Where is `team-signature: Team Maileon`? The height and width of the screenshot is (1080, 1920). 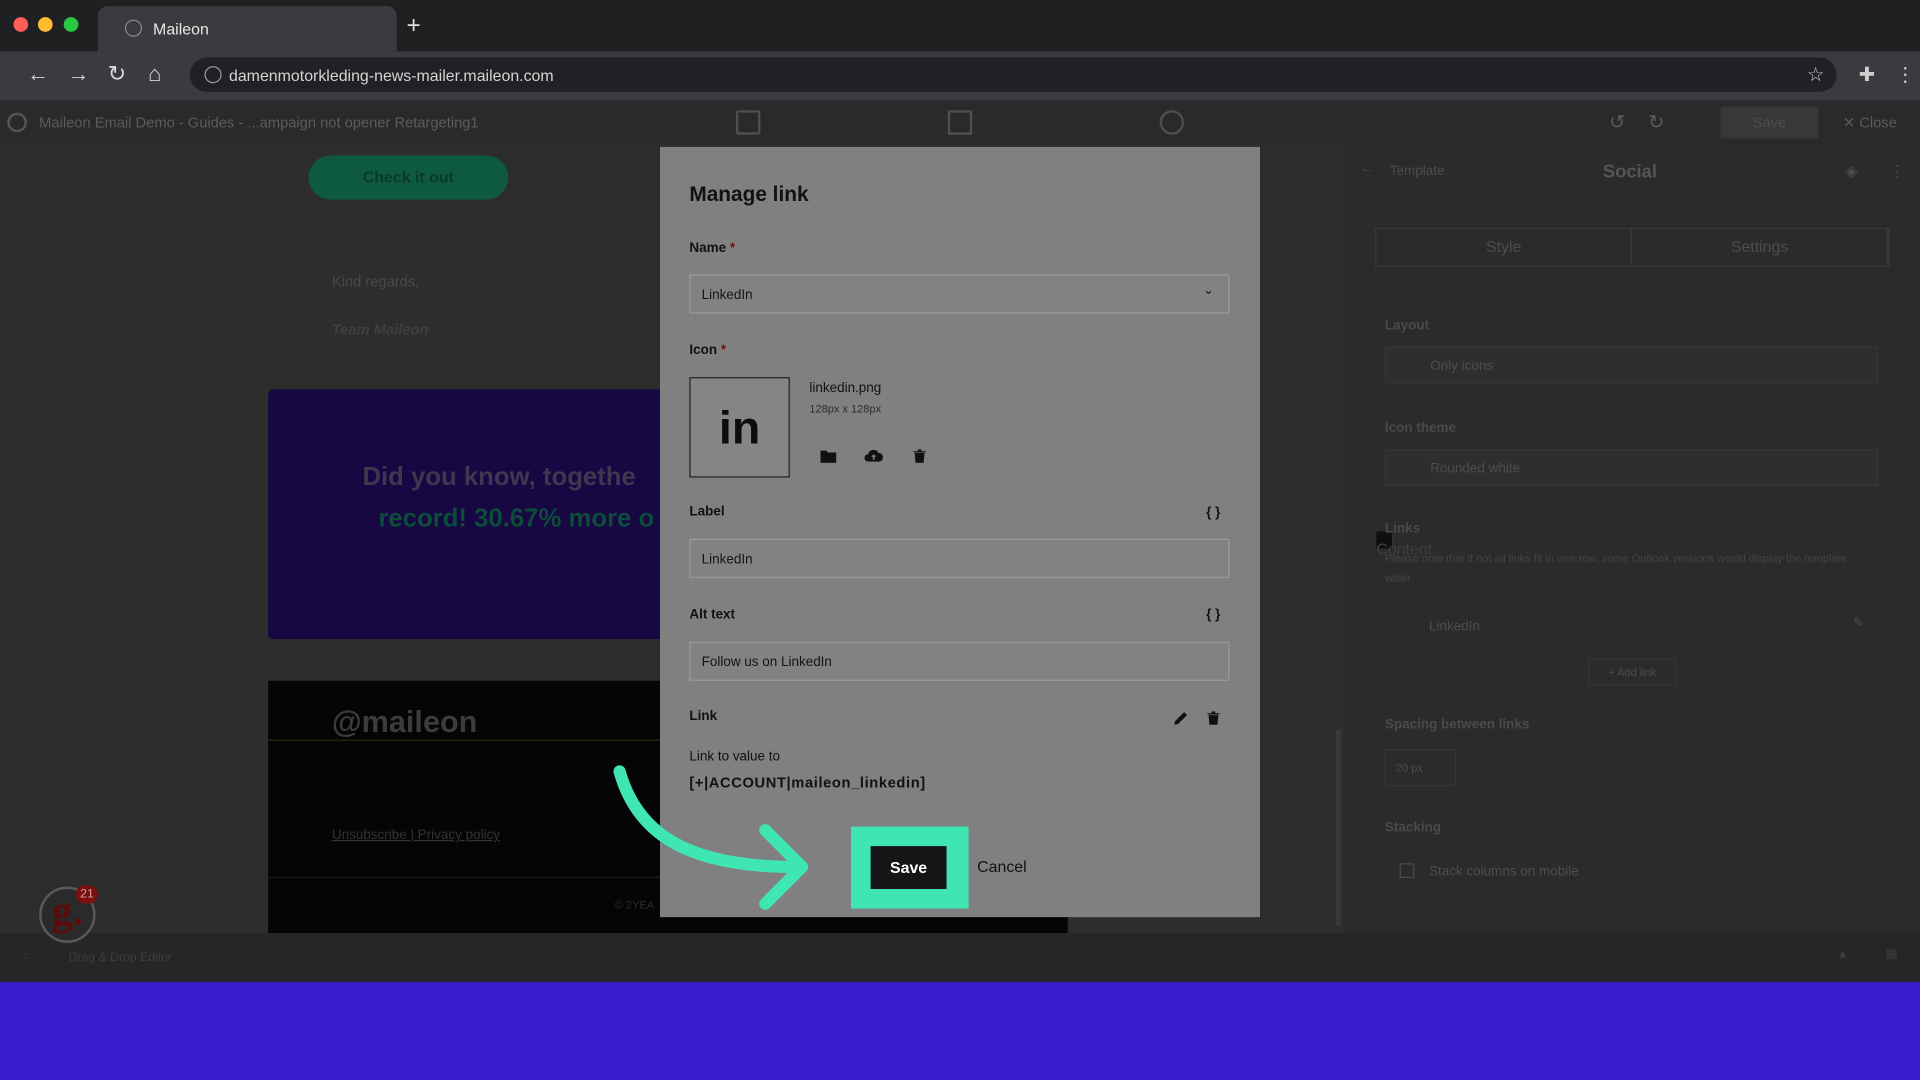 team-signature: Team Maileon is located at coordinates (380, 329).